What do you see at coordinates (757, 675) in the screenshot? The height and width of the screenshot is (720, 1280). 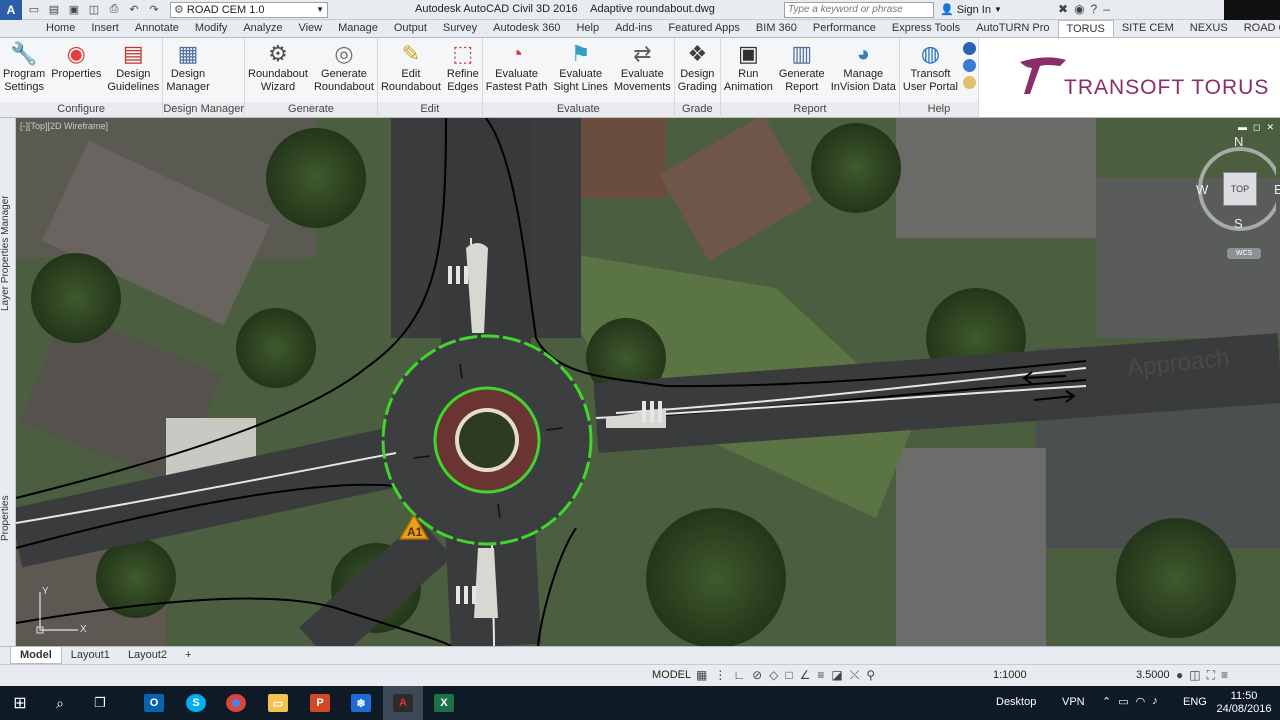 I see `polar-icon: ⊘` at bounding box center [757, 675].